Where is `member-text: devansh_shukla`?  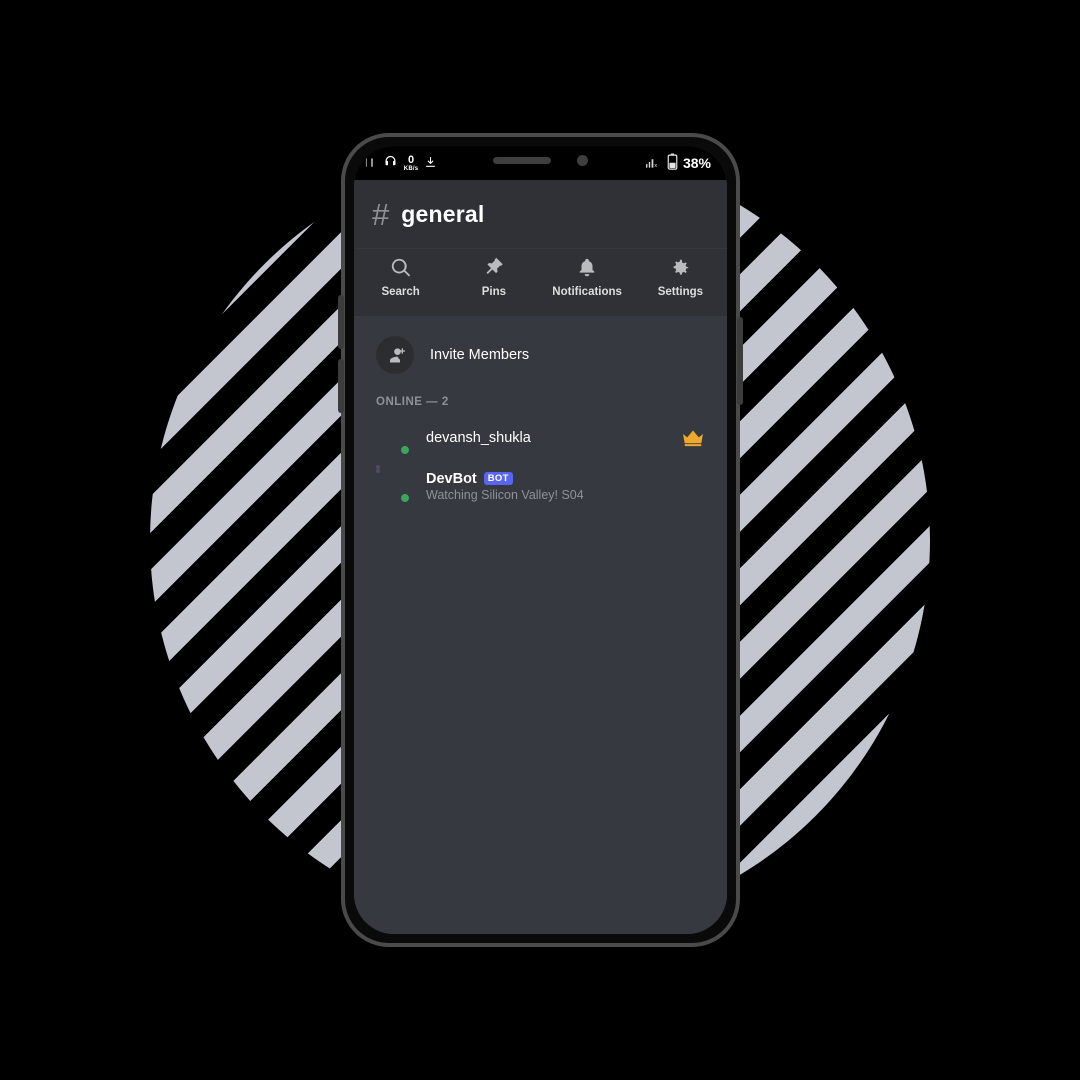 member-text: devansh_shukla is located at coordinates (478, 438).